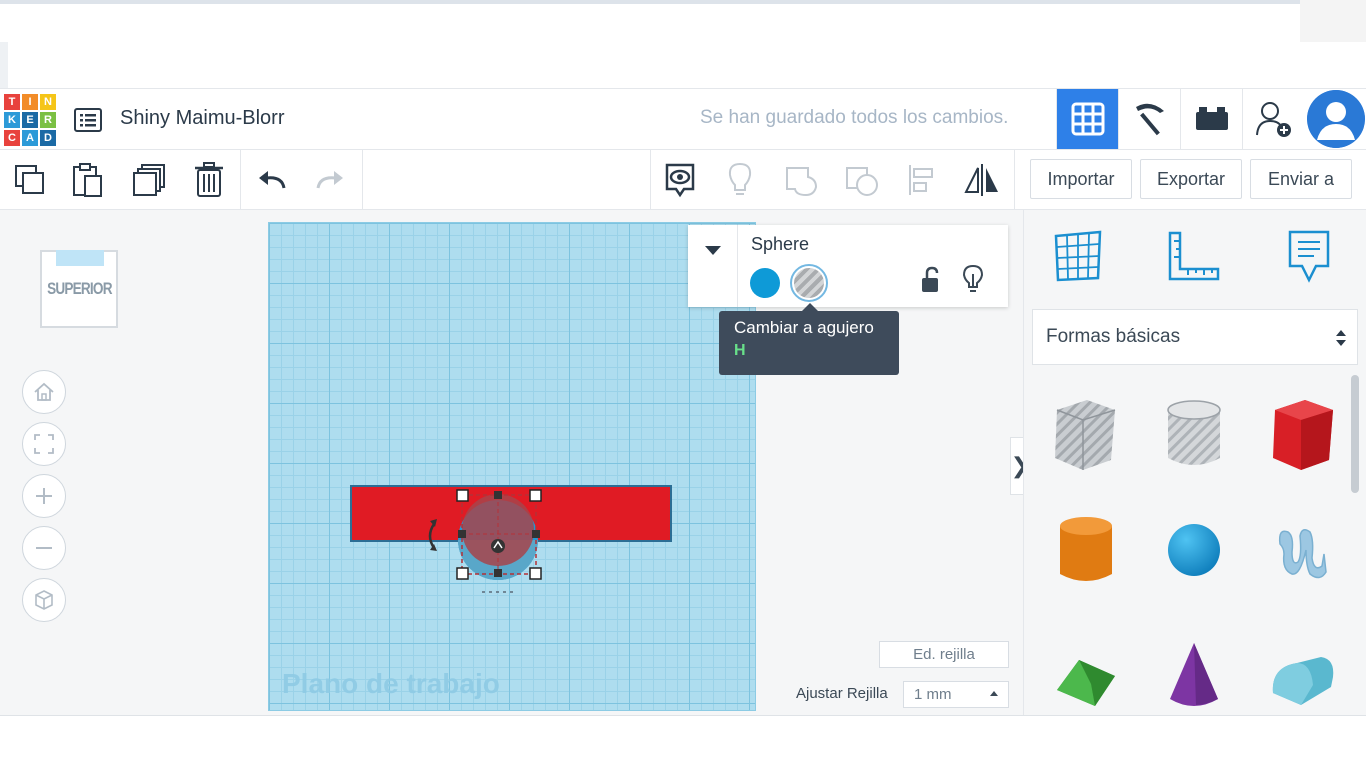  I want to click on sort-icon, so click(1341, 338).